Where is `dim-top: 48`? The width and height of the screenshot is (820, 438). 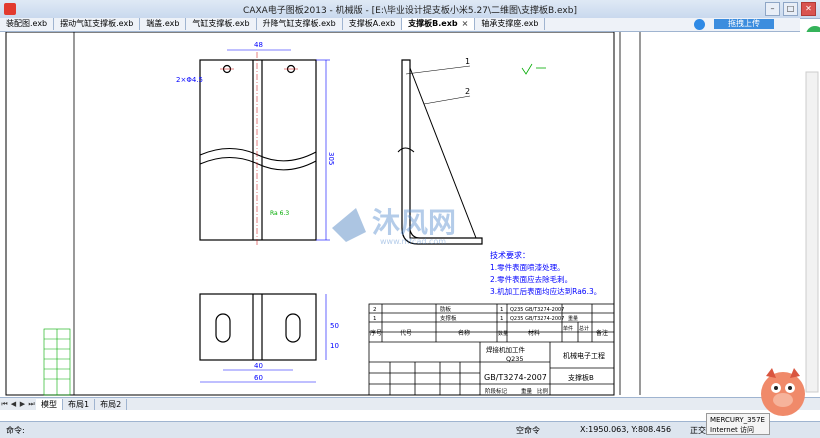 dim-top: 48 is located at coordinates (258, 45).